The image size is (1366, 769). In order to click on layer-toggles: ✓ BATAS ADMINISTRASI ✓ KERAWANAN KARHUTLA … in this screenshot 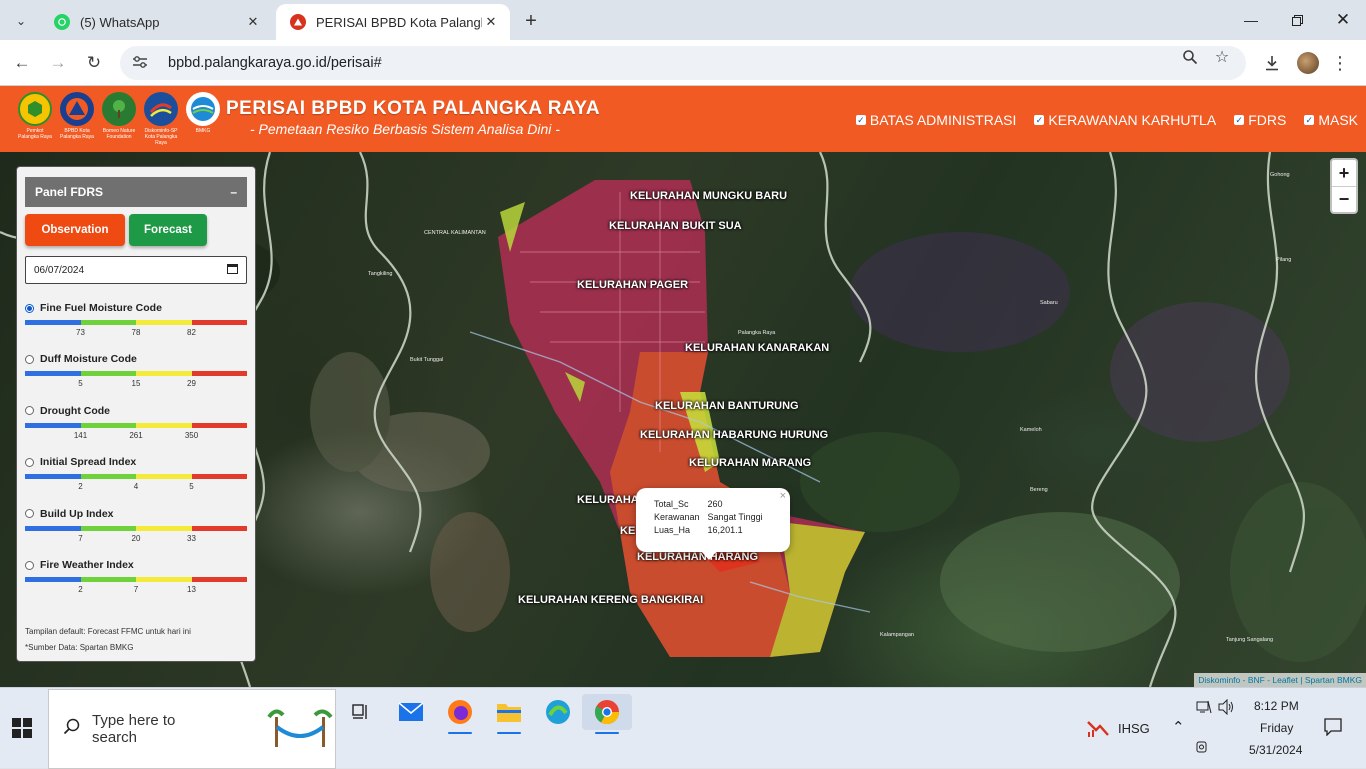, I will do `click(1106, 120)`.